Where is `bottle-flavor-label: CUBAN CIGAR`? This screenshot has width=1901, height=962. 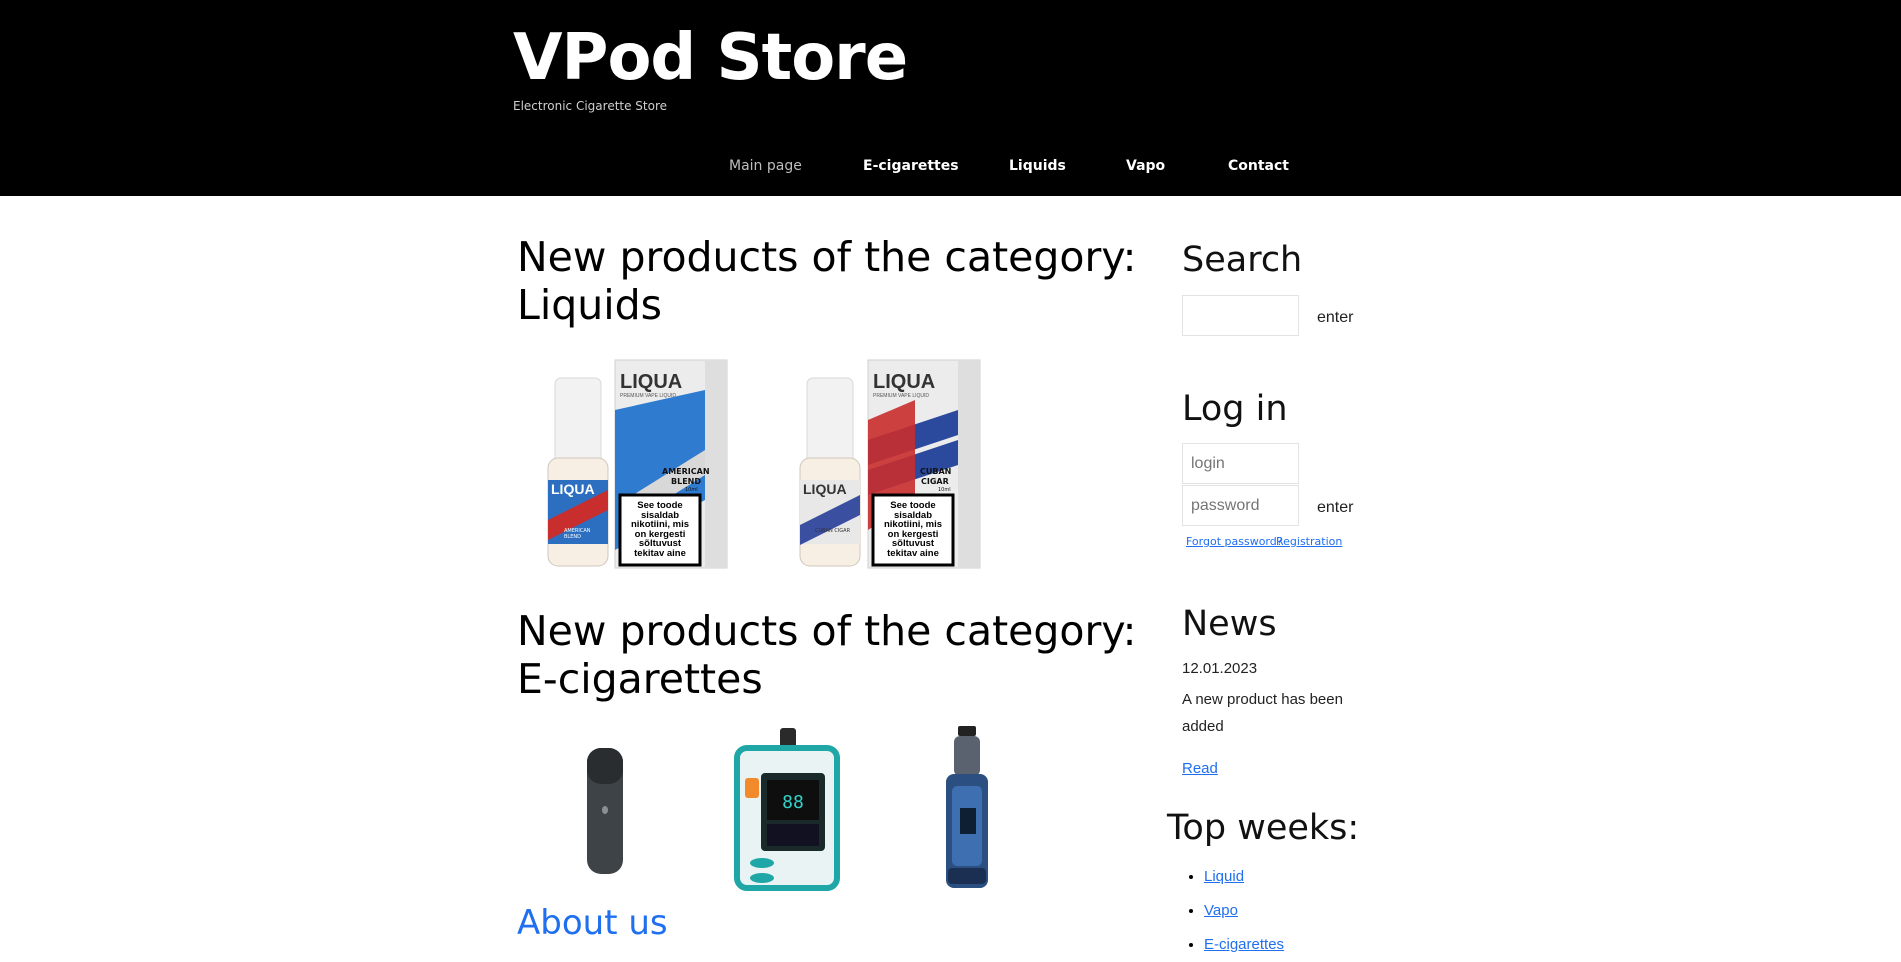
bottle-flavor-label: CUBAN CIGAR is located at coordinates (833, 531).